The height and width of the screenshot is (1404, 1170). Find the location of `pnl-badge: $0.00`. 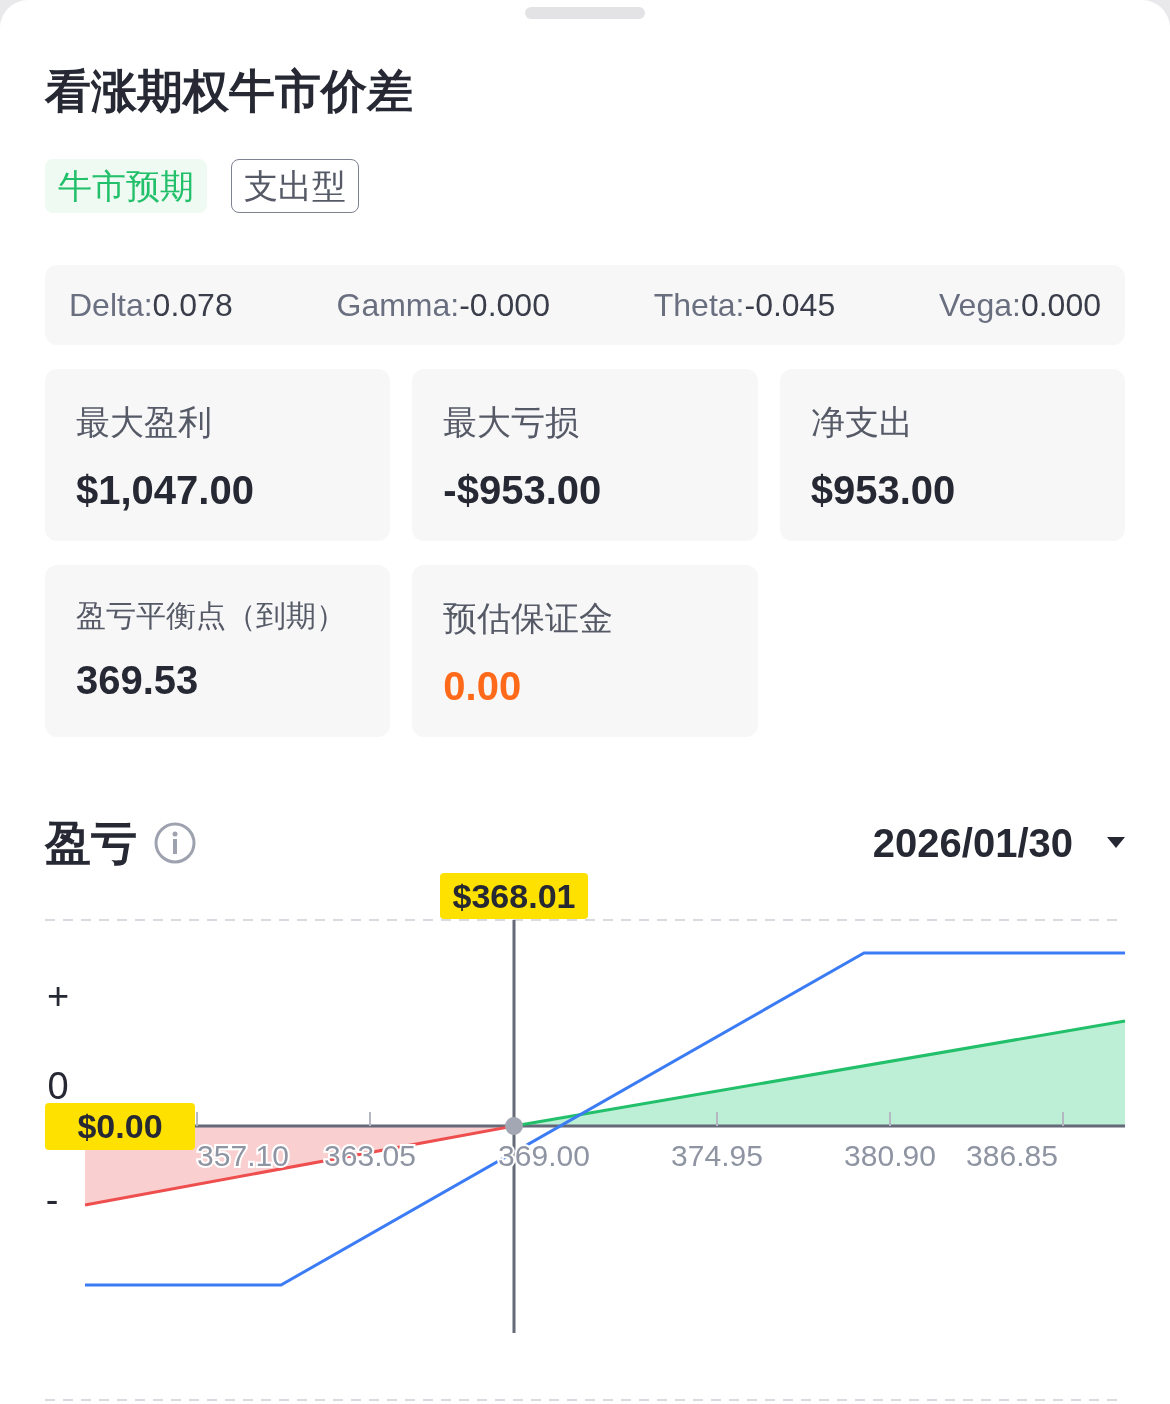

pnl-badge: $0.00 is located at coordinates (120, 1126).